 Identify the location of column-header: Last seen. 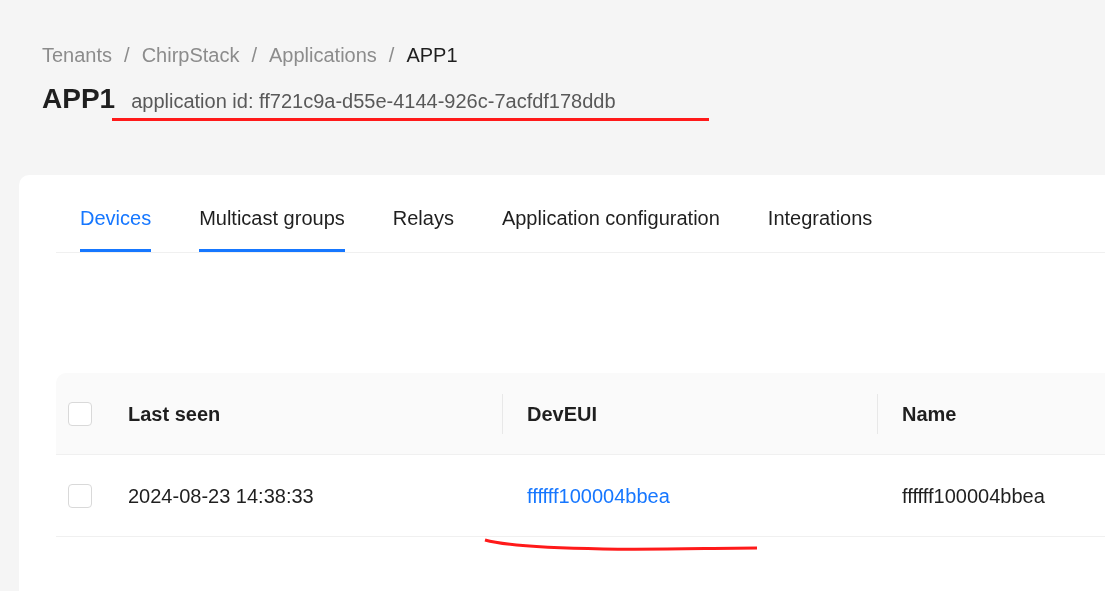
(174, 414).